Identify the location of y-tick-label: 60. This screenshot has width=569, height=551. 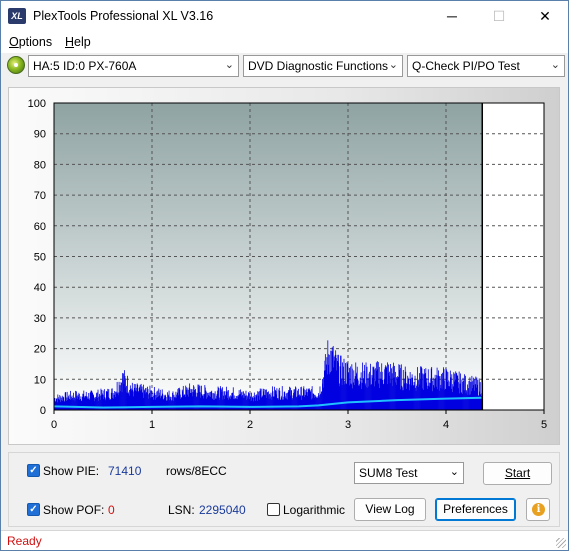
(40, 227).